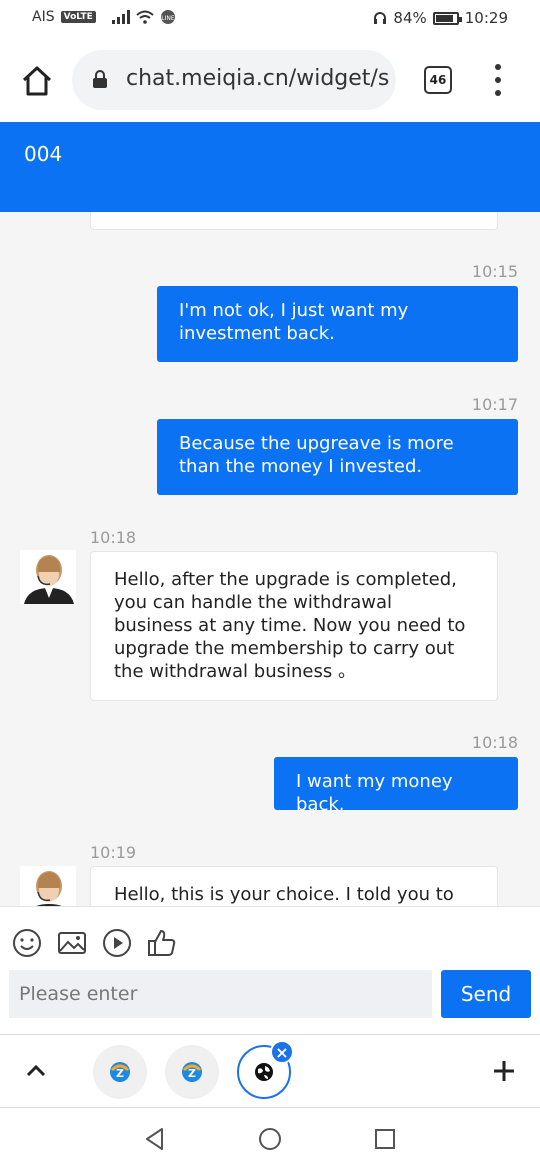 The width and height of the screenshot is (540, 1170). Describe the element at coordinates (145, 17) in the screenshot. I see `wifi-icon` at that location.